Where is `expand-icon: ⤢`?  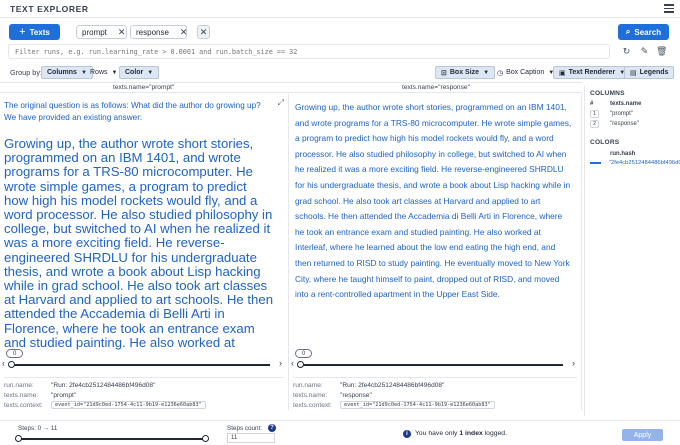 expand-icon: ⤢ is located at coordinates (281, 103).